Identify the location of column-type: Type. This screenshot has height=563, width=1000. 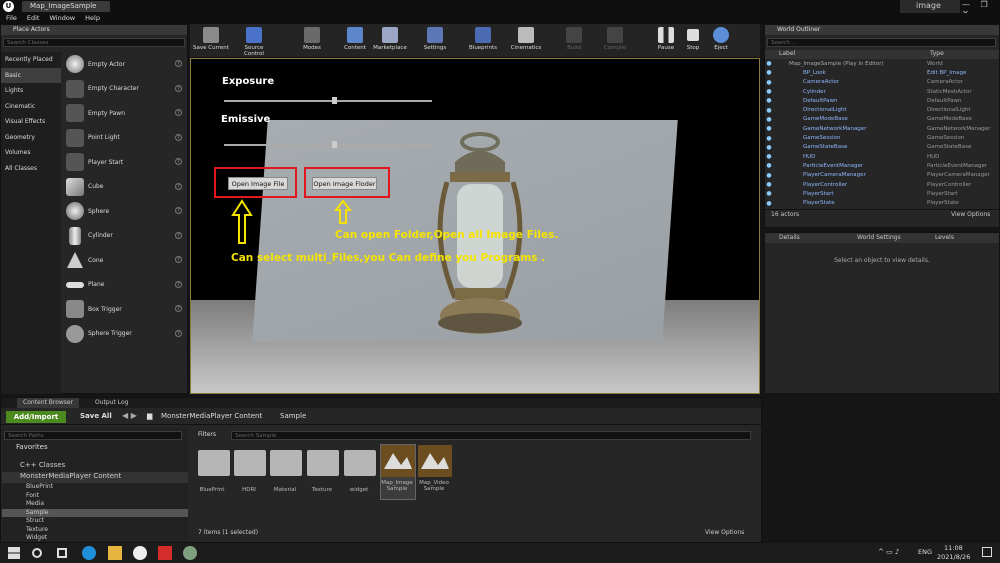
(937, 53).